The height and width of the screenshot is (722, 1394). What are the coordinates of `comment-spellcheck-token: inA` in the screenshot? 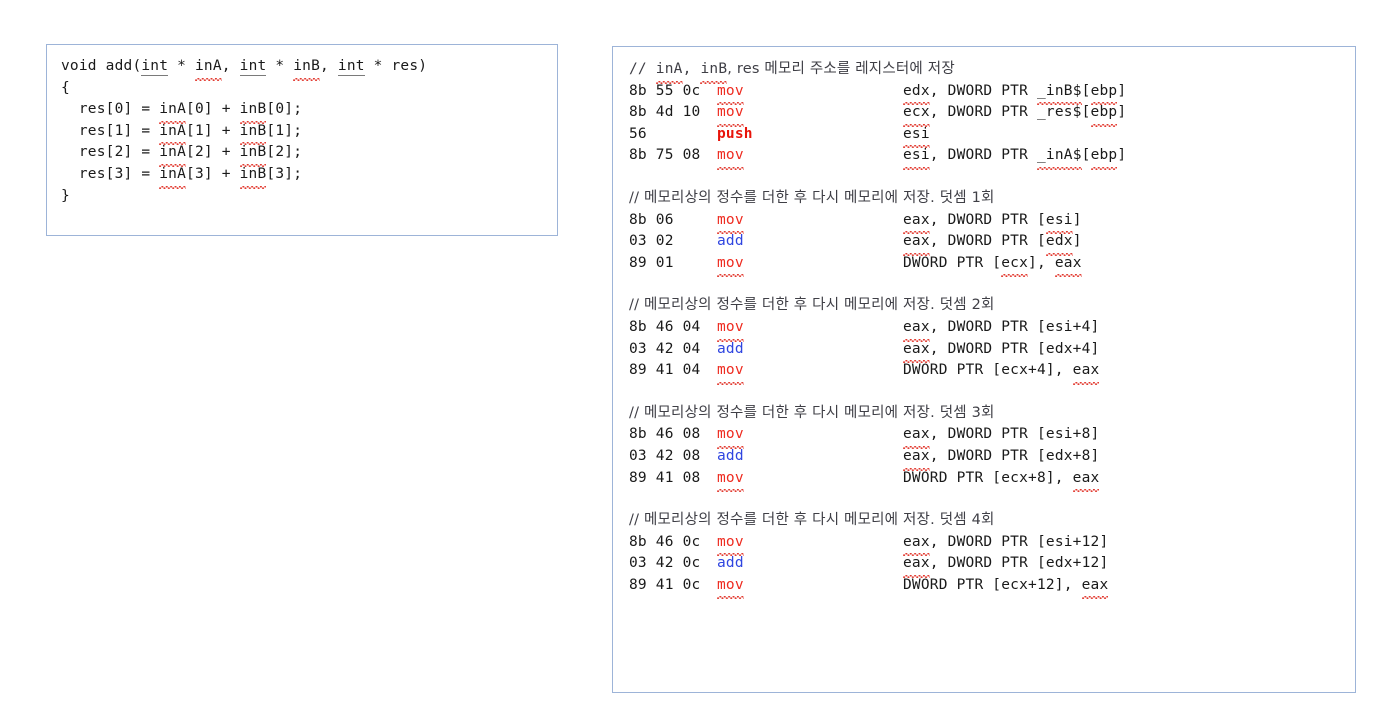 It's located at (669, 71).